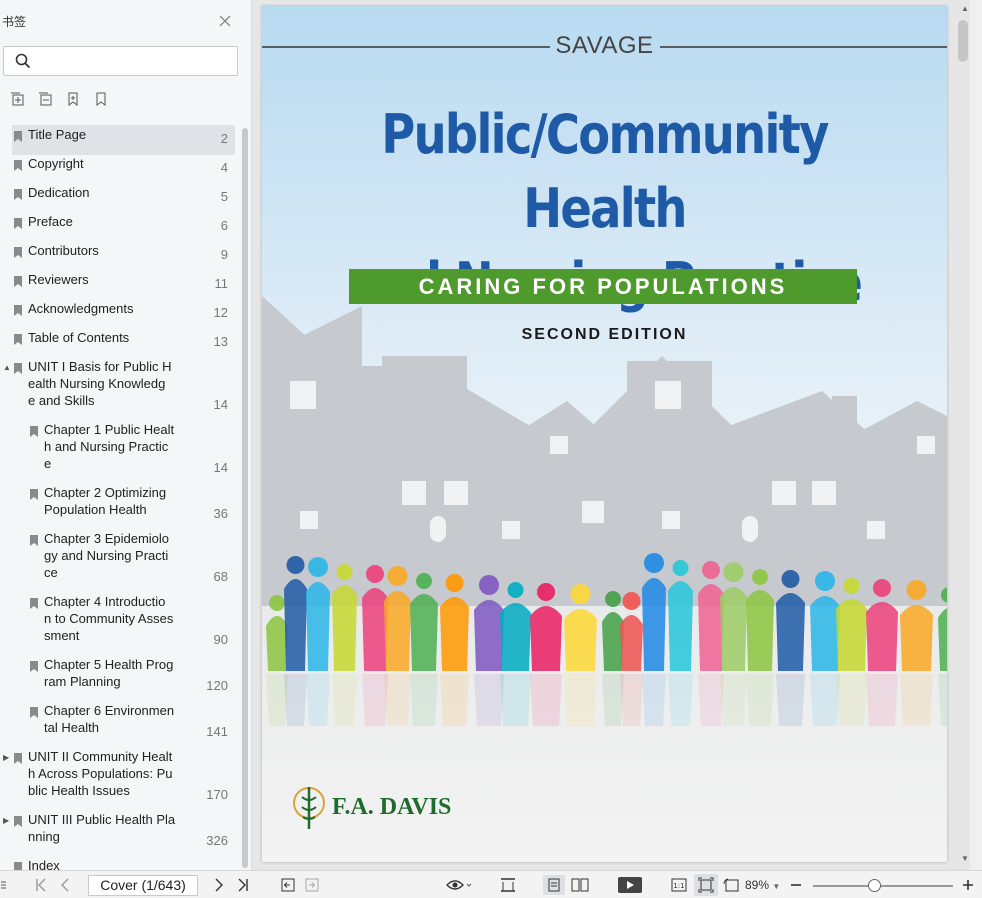  What do you see at coordinates (224, 225) in the screenshot?
I see `bookmark-page-number: 6` at bounding box center [224, 225].